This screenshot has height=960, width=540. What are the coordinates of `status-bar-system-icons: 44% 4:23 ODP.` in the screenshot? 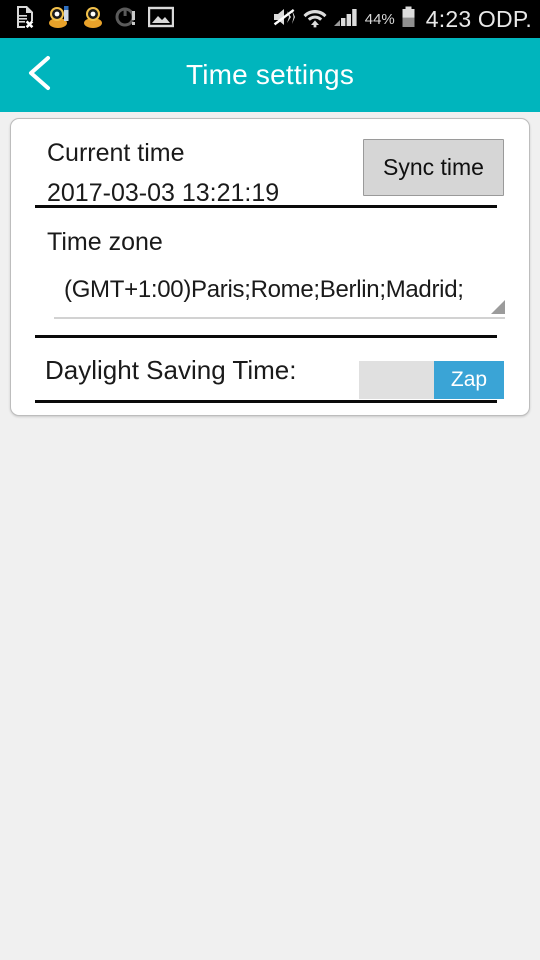 It's located at (401, 19).